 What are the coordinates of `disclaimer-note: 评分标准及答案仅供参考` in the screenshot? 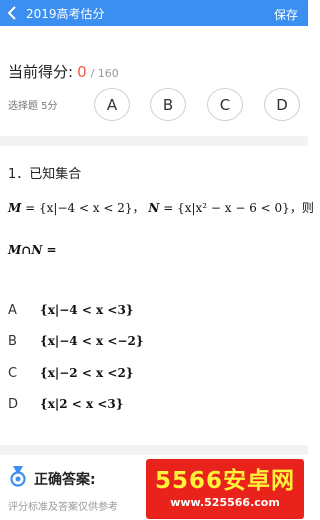 It's located at (63, 507).